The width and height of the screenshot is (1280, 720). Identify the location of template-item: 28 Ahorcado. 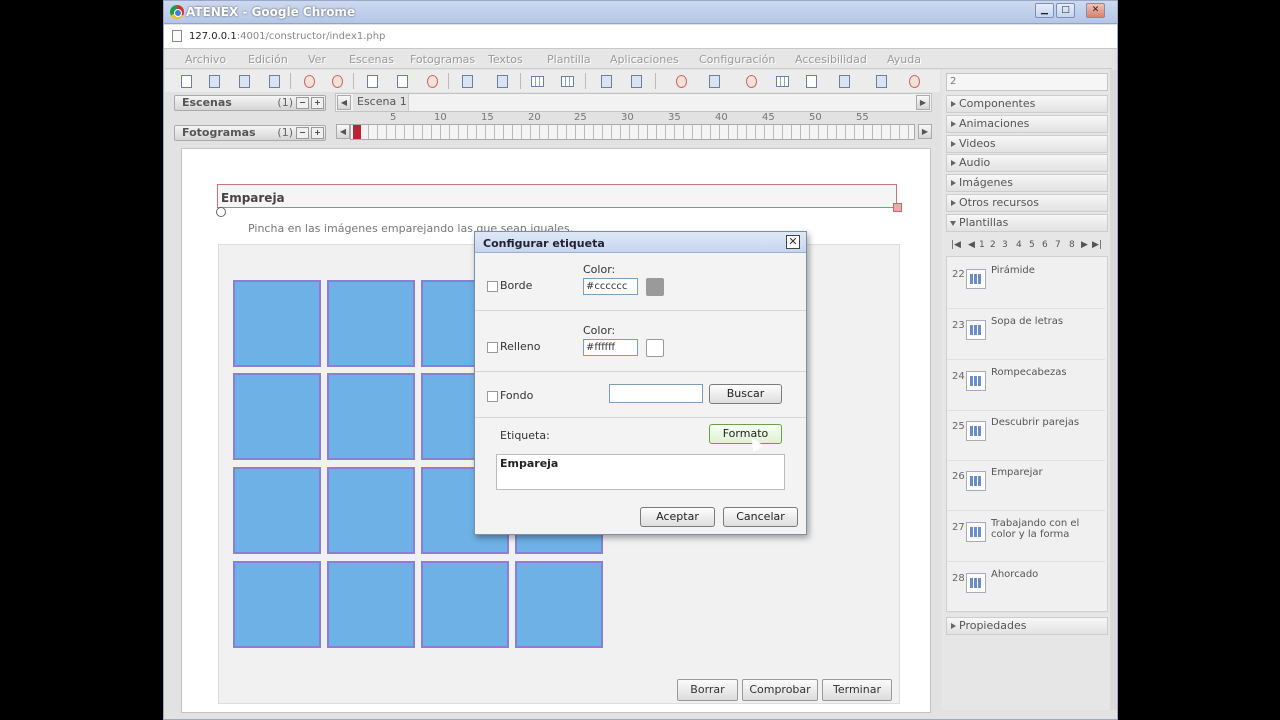
(1026, 588).